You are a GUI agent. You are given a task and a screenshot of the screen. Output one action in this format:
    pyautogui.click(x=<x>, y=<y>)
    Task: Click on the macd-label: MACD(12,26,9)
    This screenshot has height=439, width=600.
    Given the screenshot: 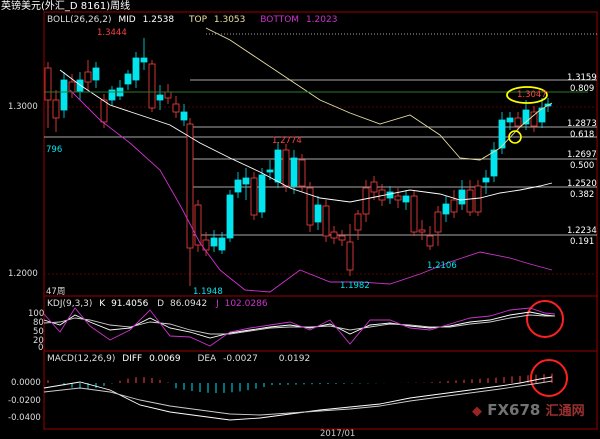 What is the action you would take?
    pyautogui.click(x=81, y=359)
    